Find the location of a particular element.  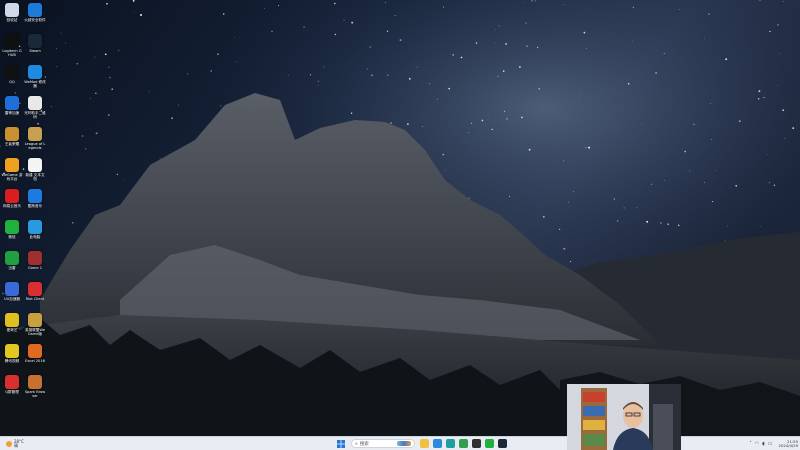

desktop-icon: WeMod 修改器 is located at coordinates (35, 76).